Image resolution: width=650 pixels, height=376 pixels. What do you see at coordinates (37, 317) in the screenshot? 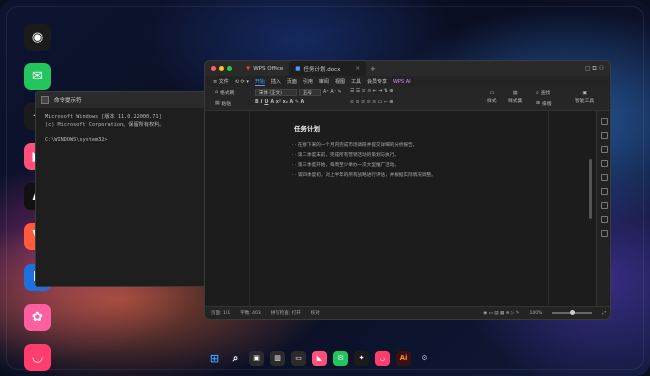
I see `app-pink-icon: ✿` at bounding box center [37, 317].